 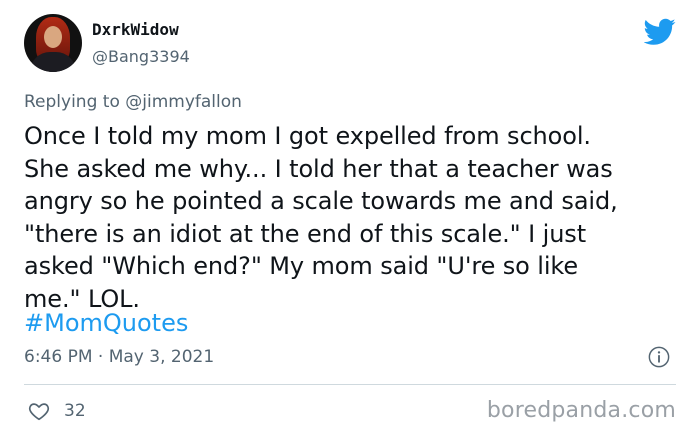 What do you see at coordinates (141, 57) in the screenshot?
I see `author-handle: @Bang3394` at bounding box center [141, 57].